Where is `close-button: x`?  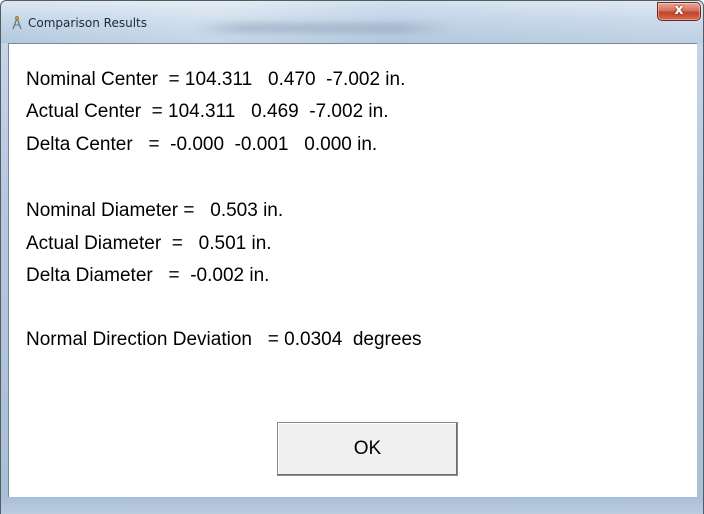
close-button: x is located at coordinates (679, 11).